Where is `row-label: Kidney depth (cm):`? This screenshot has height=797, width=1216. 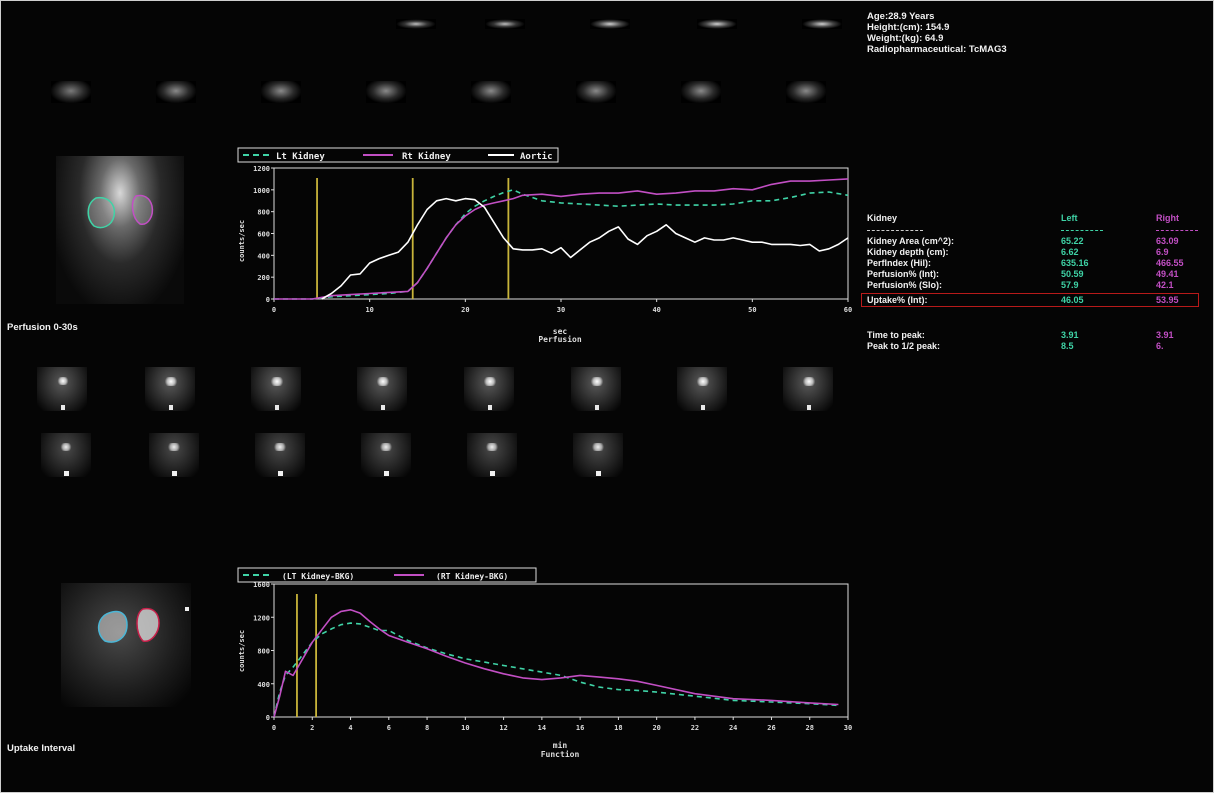 row-label: Kidney depth (cm): is located at coordinates (908, 252).